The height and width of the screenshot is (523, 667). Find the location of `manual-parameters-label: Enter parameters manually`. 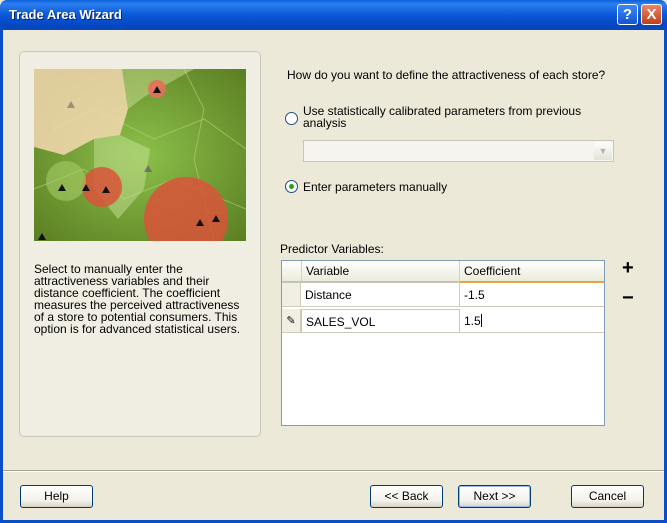

manual-parameters-label: Enter parameters manually is located at coordinates (375, 187).